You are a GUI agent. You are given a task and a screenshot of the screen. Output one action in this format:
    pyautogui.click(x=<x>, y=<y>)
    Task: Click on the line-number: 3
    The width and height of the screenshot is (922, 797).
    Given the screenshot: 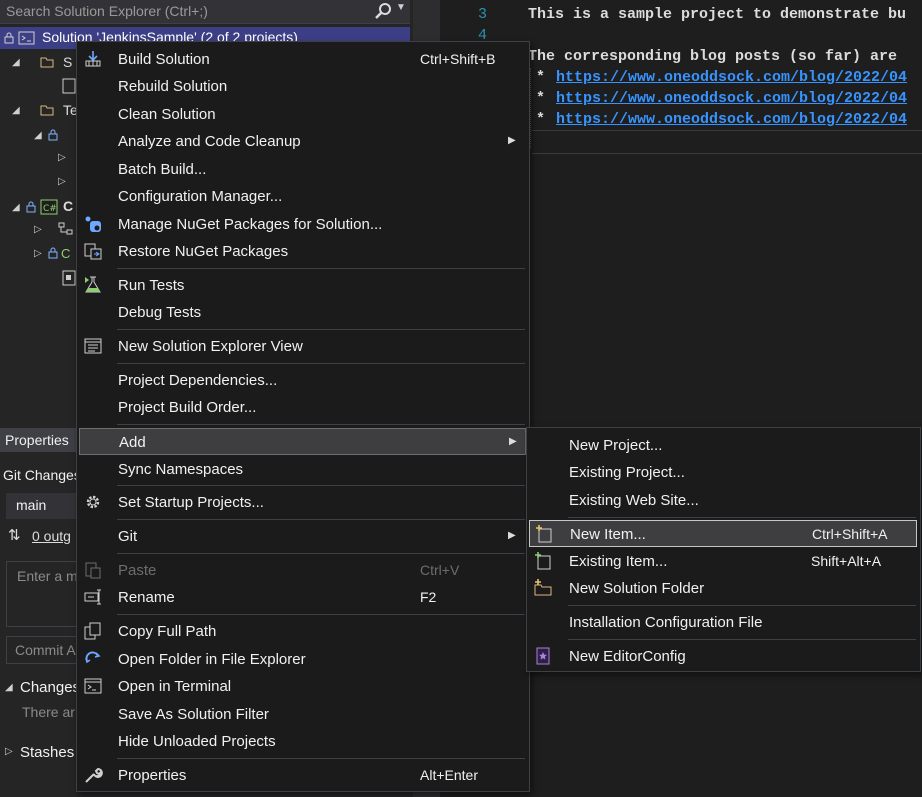 What is the action you would take?
    pyautogui.click(x=483, y=14)
    